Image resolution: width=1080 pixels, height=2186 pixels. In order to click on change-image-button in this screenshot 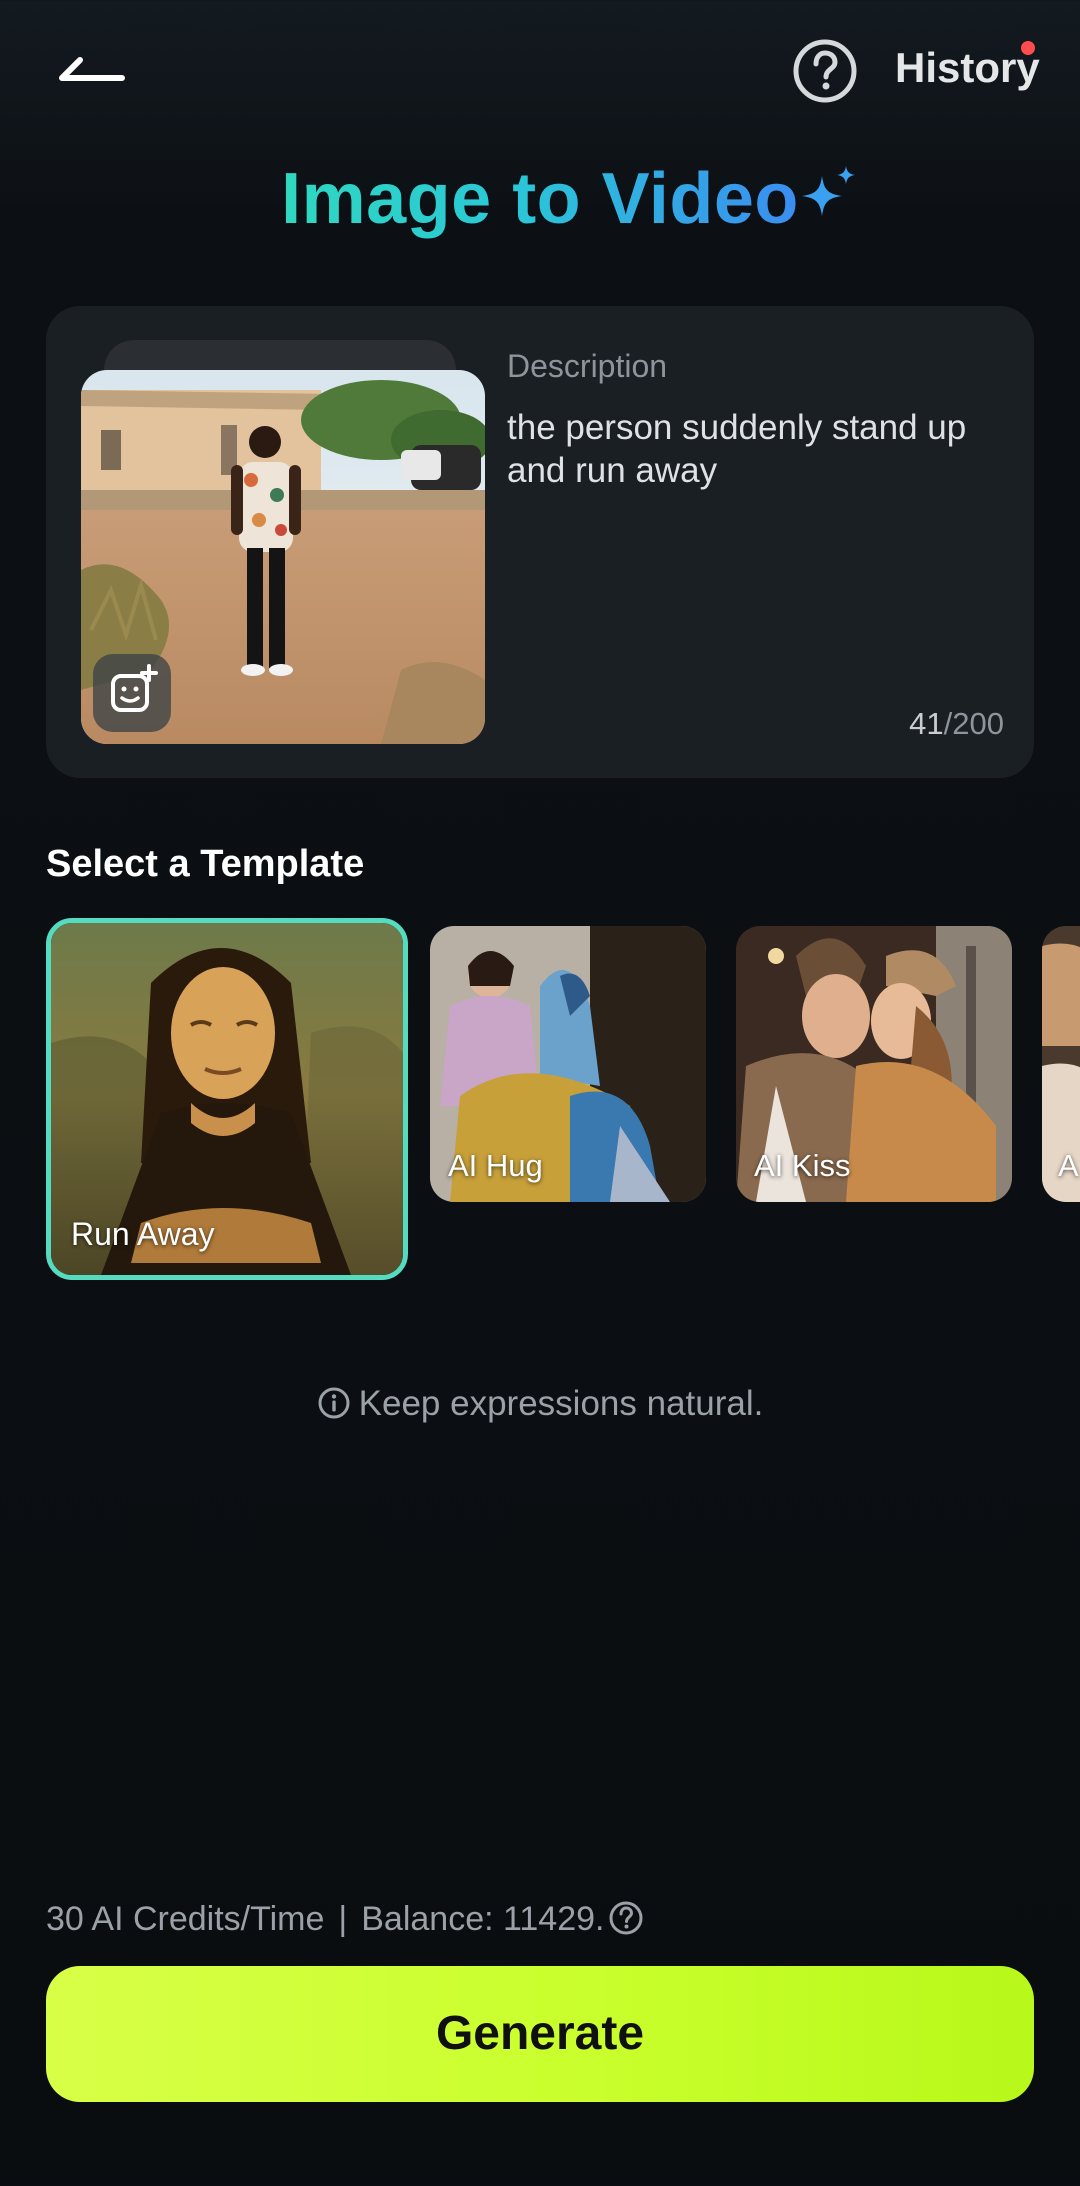, I will do `click(132, 693)`.